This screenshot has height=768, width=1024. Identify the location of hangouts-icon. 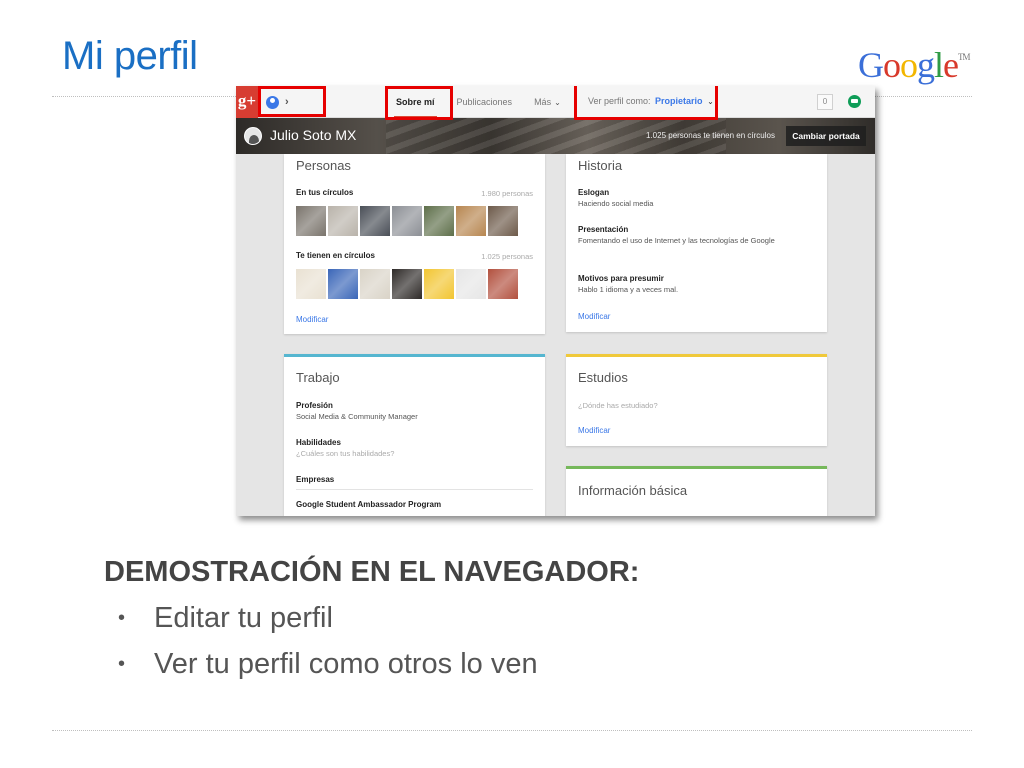
(854, 101).